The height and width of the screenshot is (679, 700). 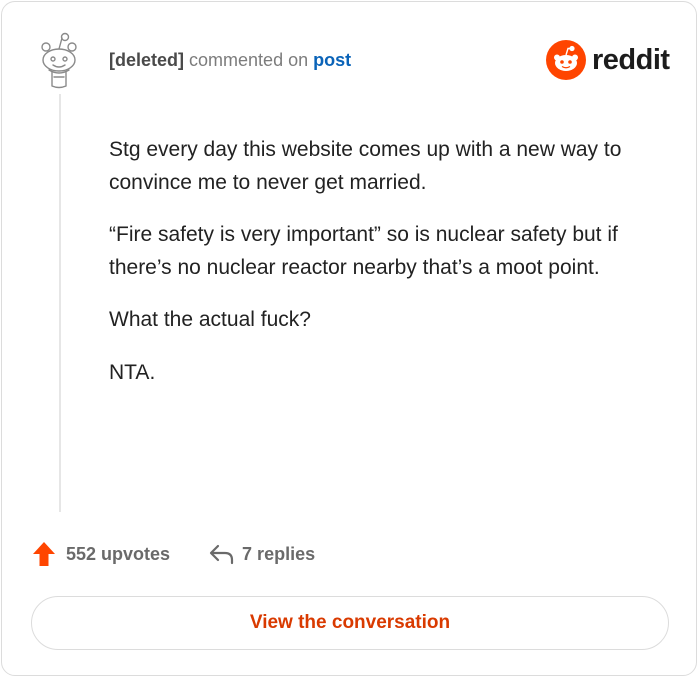 What do you see at coordinates (173, 554) in the screenshot?
I see `comment-actions: 552 upvotes 7 replies` at bounding box center [173, 554].